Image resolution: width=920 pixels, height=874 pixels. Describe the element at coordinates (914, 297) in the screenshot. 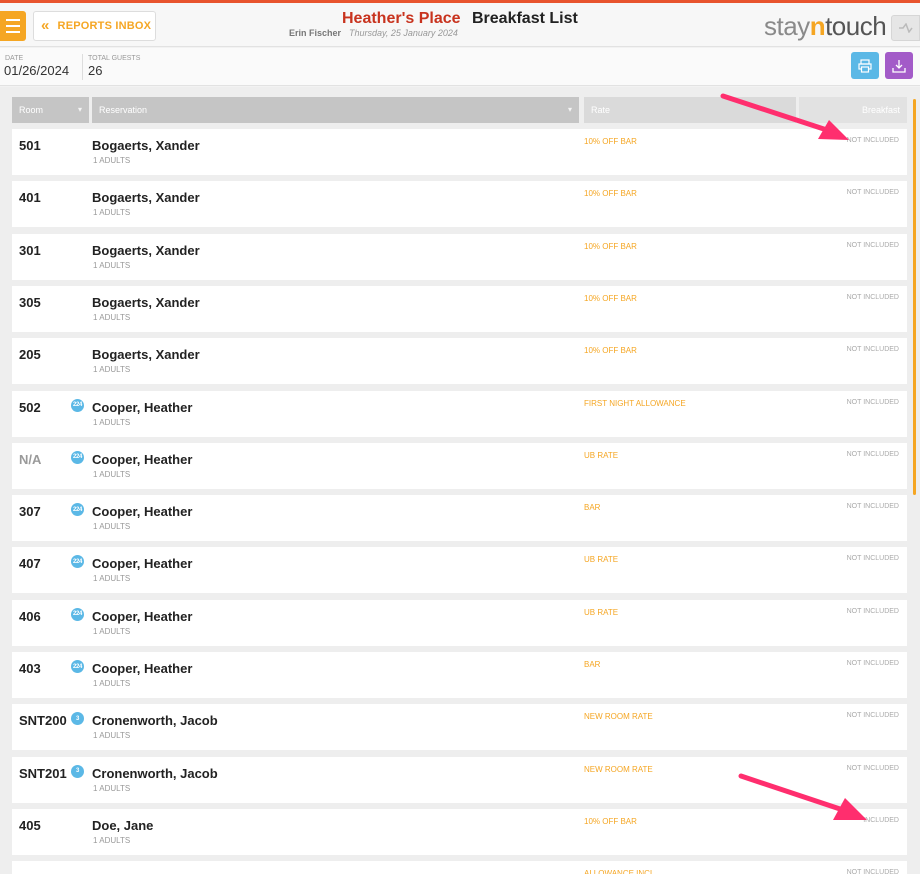

I see `scrollbar` at that location.